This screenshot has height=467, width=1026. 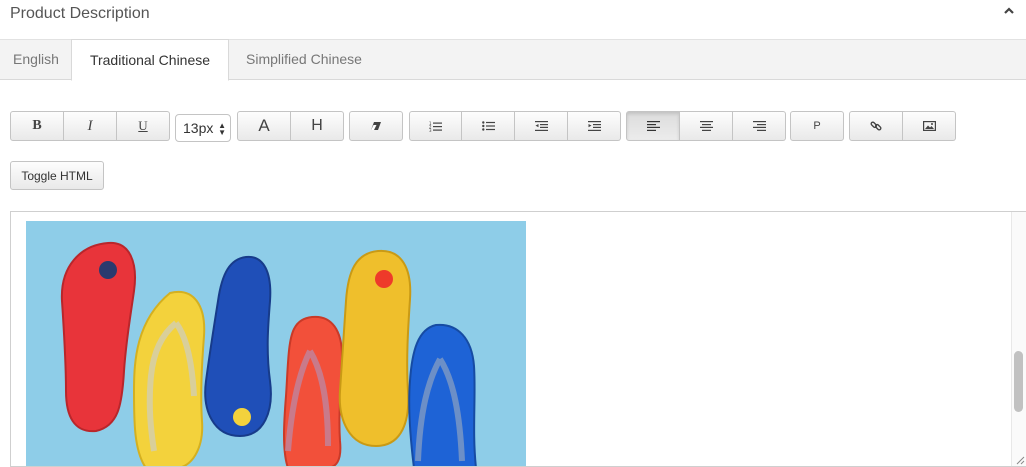 I want to click on tab-english: English, so click(x=36, y=59).